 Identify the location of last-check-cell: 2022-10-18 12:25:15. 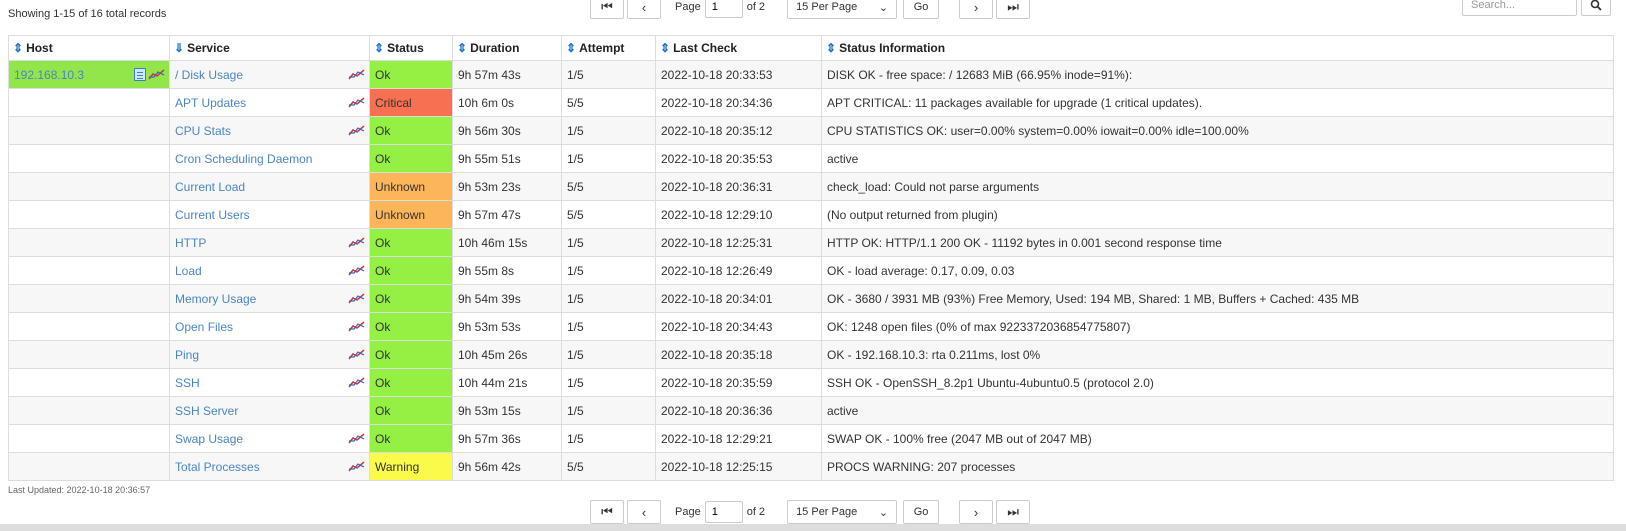
(738, 466).